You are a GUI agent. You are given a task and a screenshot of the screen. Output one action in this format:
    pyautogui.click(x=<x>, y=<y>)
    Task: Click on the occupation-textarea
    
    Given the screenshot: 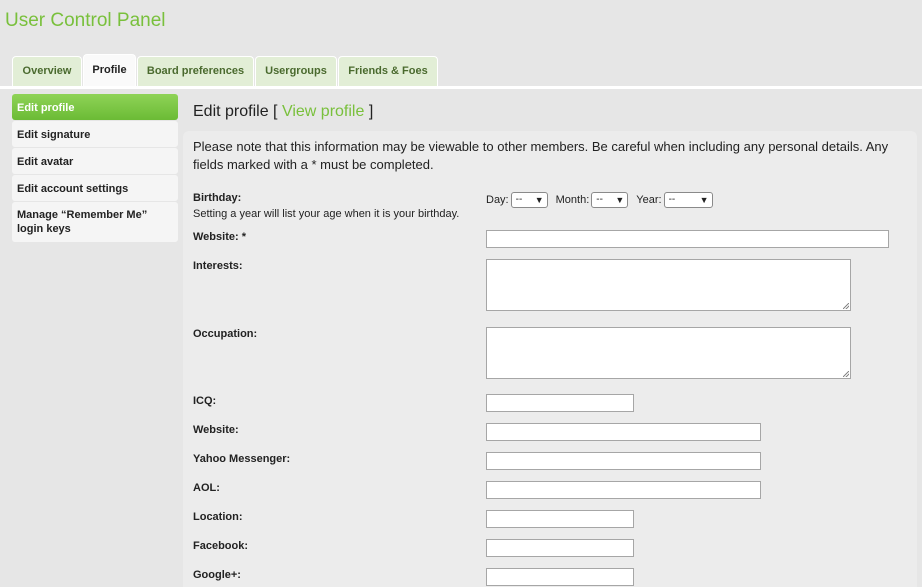 What is the action you would take?
    pyautogui.click(x=668, y=353)
    